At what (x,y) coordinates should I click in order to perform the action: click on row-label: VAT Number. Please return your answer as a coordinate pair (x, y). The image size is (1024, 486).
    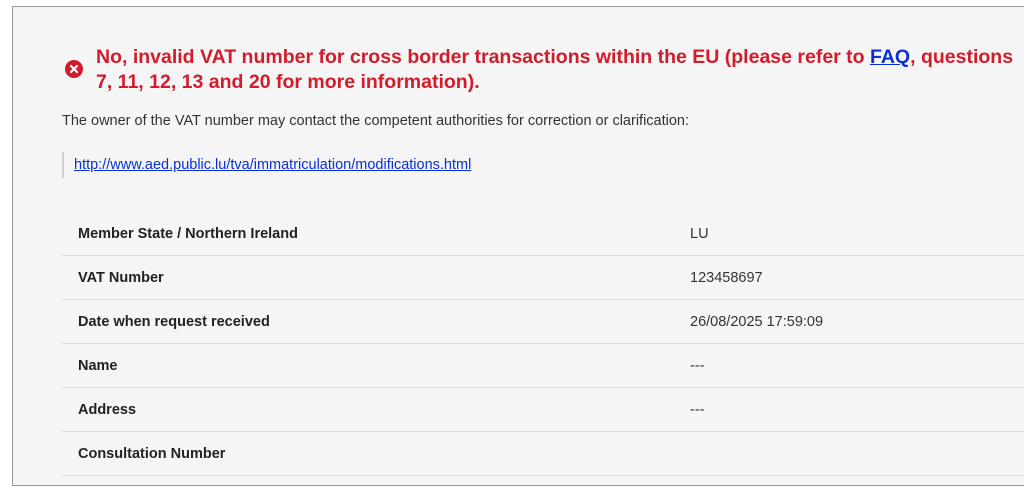
    Looking at the image, I should click on (376, 277).